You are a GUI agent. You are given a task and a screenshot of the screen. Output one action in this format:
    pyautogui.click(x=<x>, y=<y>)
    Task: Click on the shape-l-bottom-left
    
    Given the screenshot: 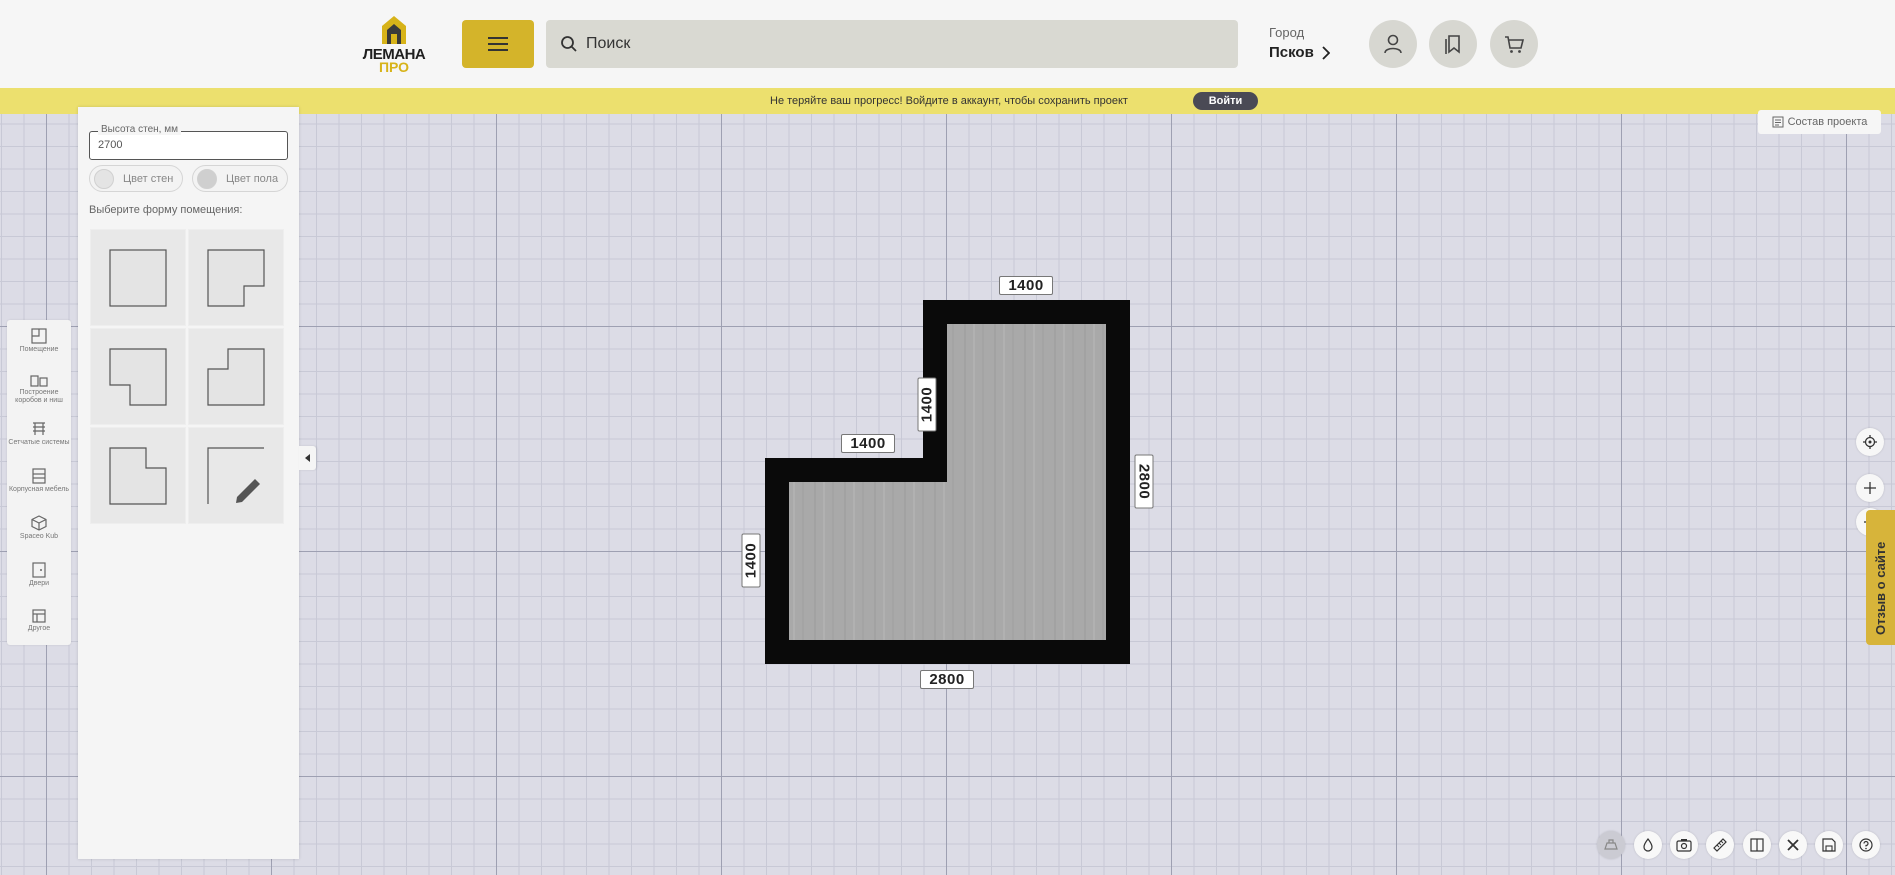 What is the action you would take?
    pyautogui.click(x=138, y=376)
    